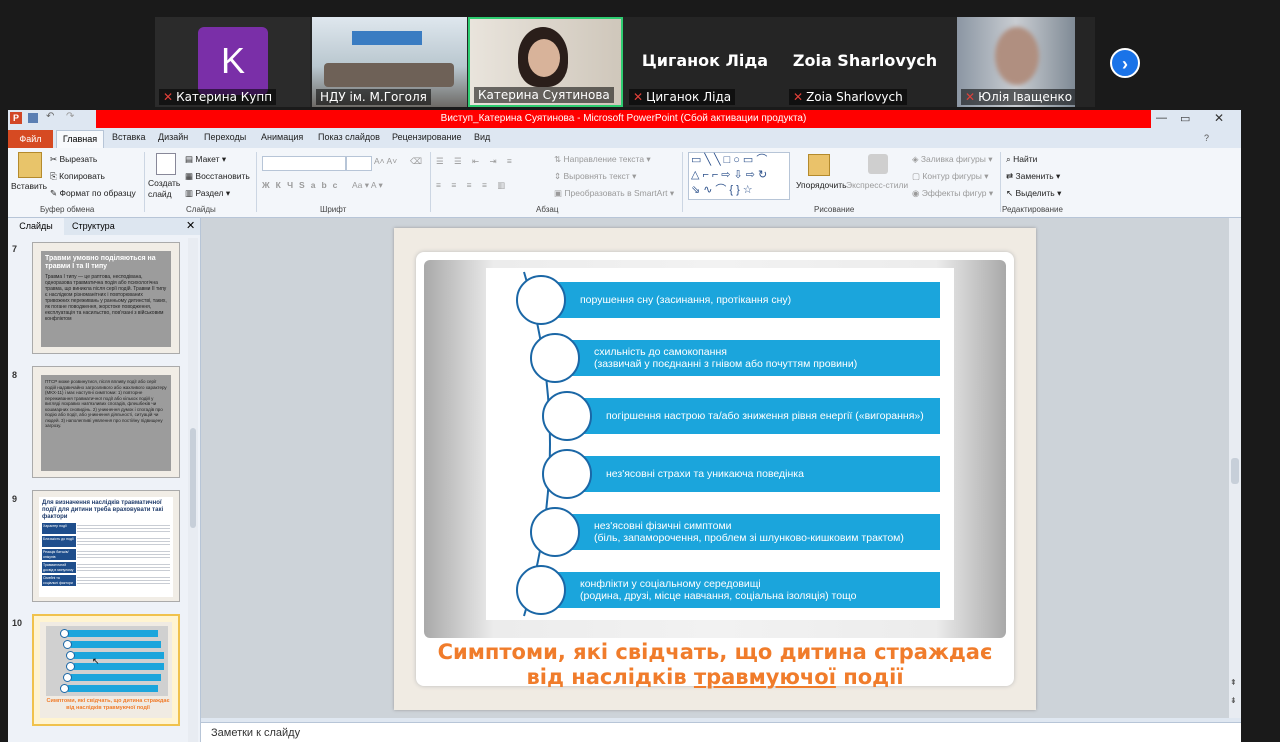 This screenshot has height=742, width=1280. I want to click on list-icons: ☰ ☰ ⇤ ⇥ ≡, so click(476, 161).